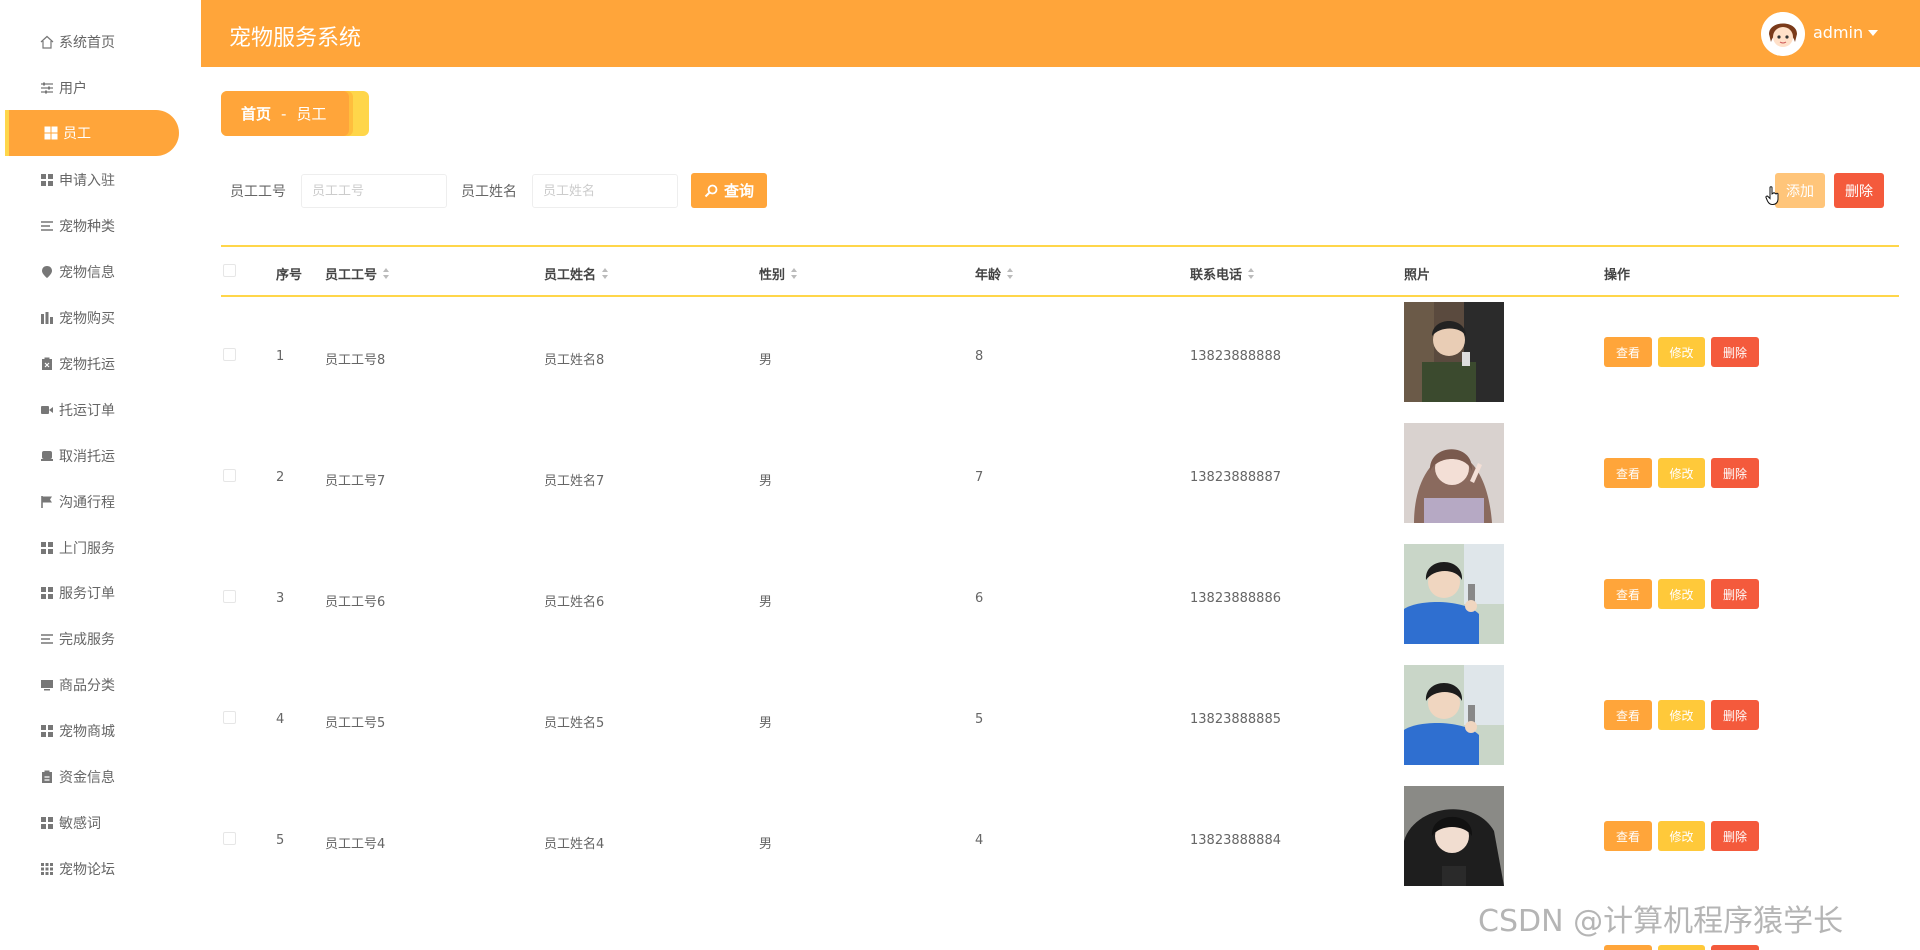 This screenshot has height=950, width=1920. Describe the element at coordinates (47, 639) in the screenshot. I see `list-icon` at that location.